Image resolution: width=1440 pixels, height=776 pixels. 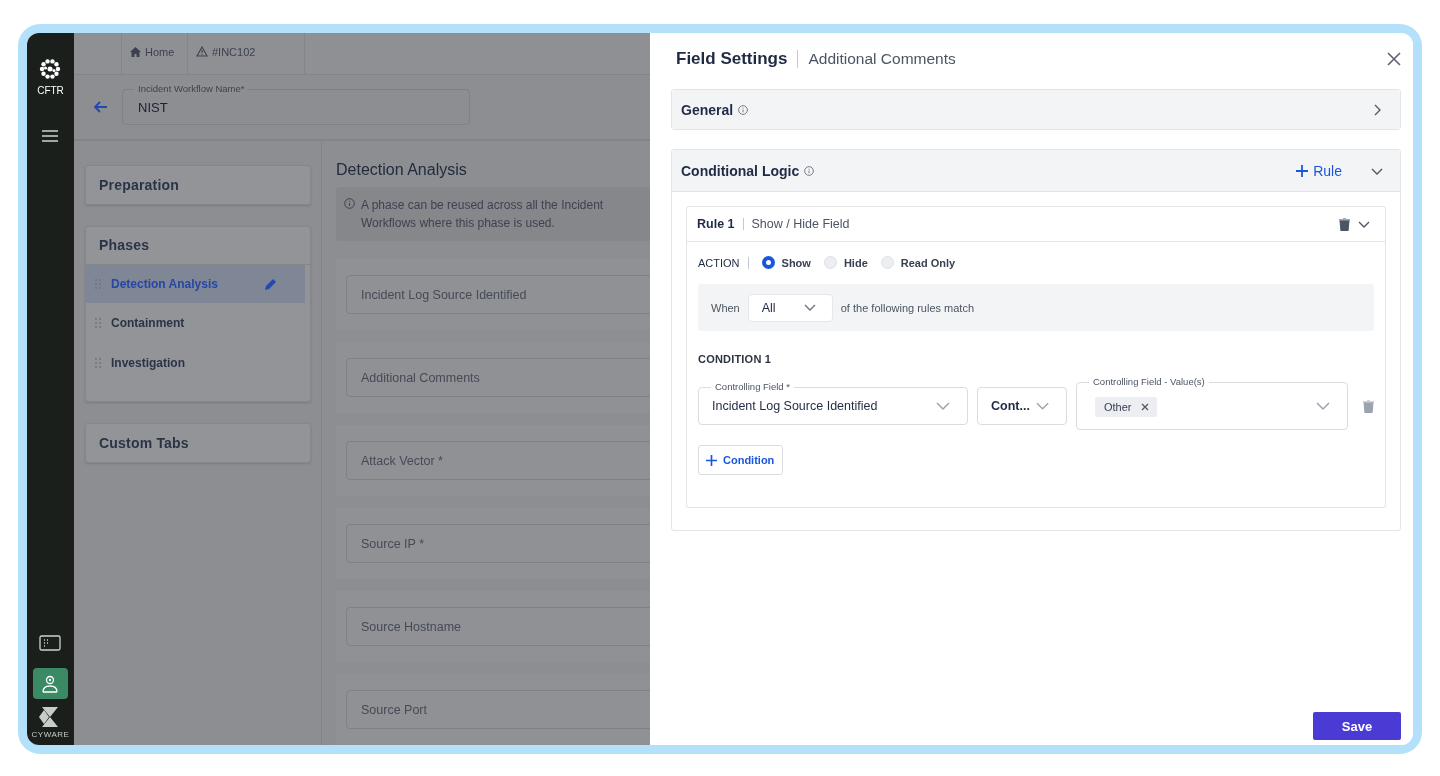 What do you see at coordinates (882, 59) in the screenshot?
I see `drawer-subtitle: Additional Comments` at bounding box center [882, 59].